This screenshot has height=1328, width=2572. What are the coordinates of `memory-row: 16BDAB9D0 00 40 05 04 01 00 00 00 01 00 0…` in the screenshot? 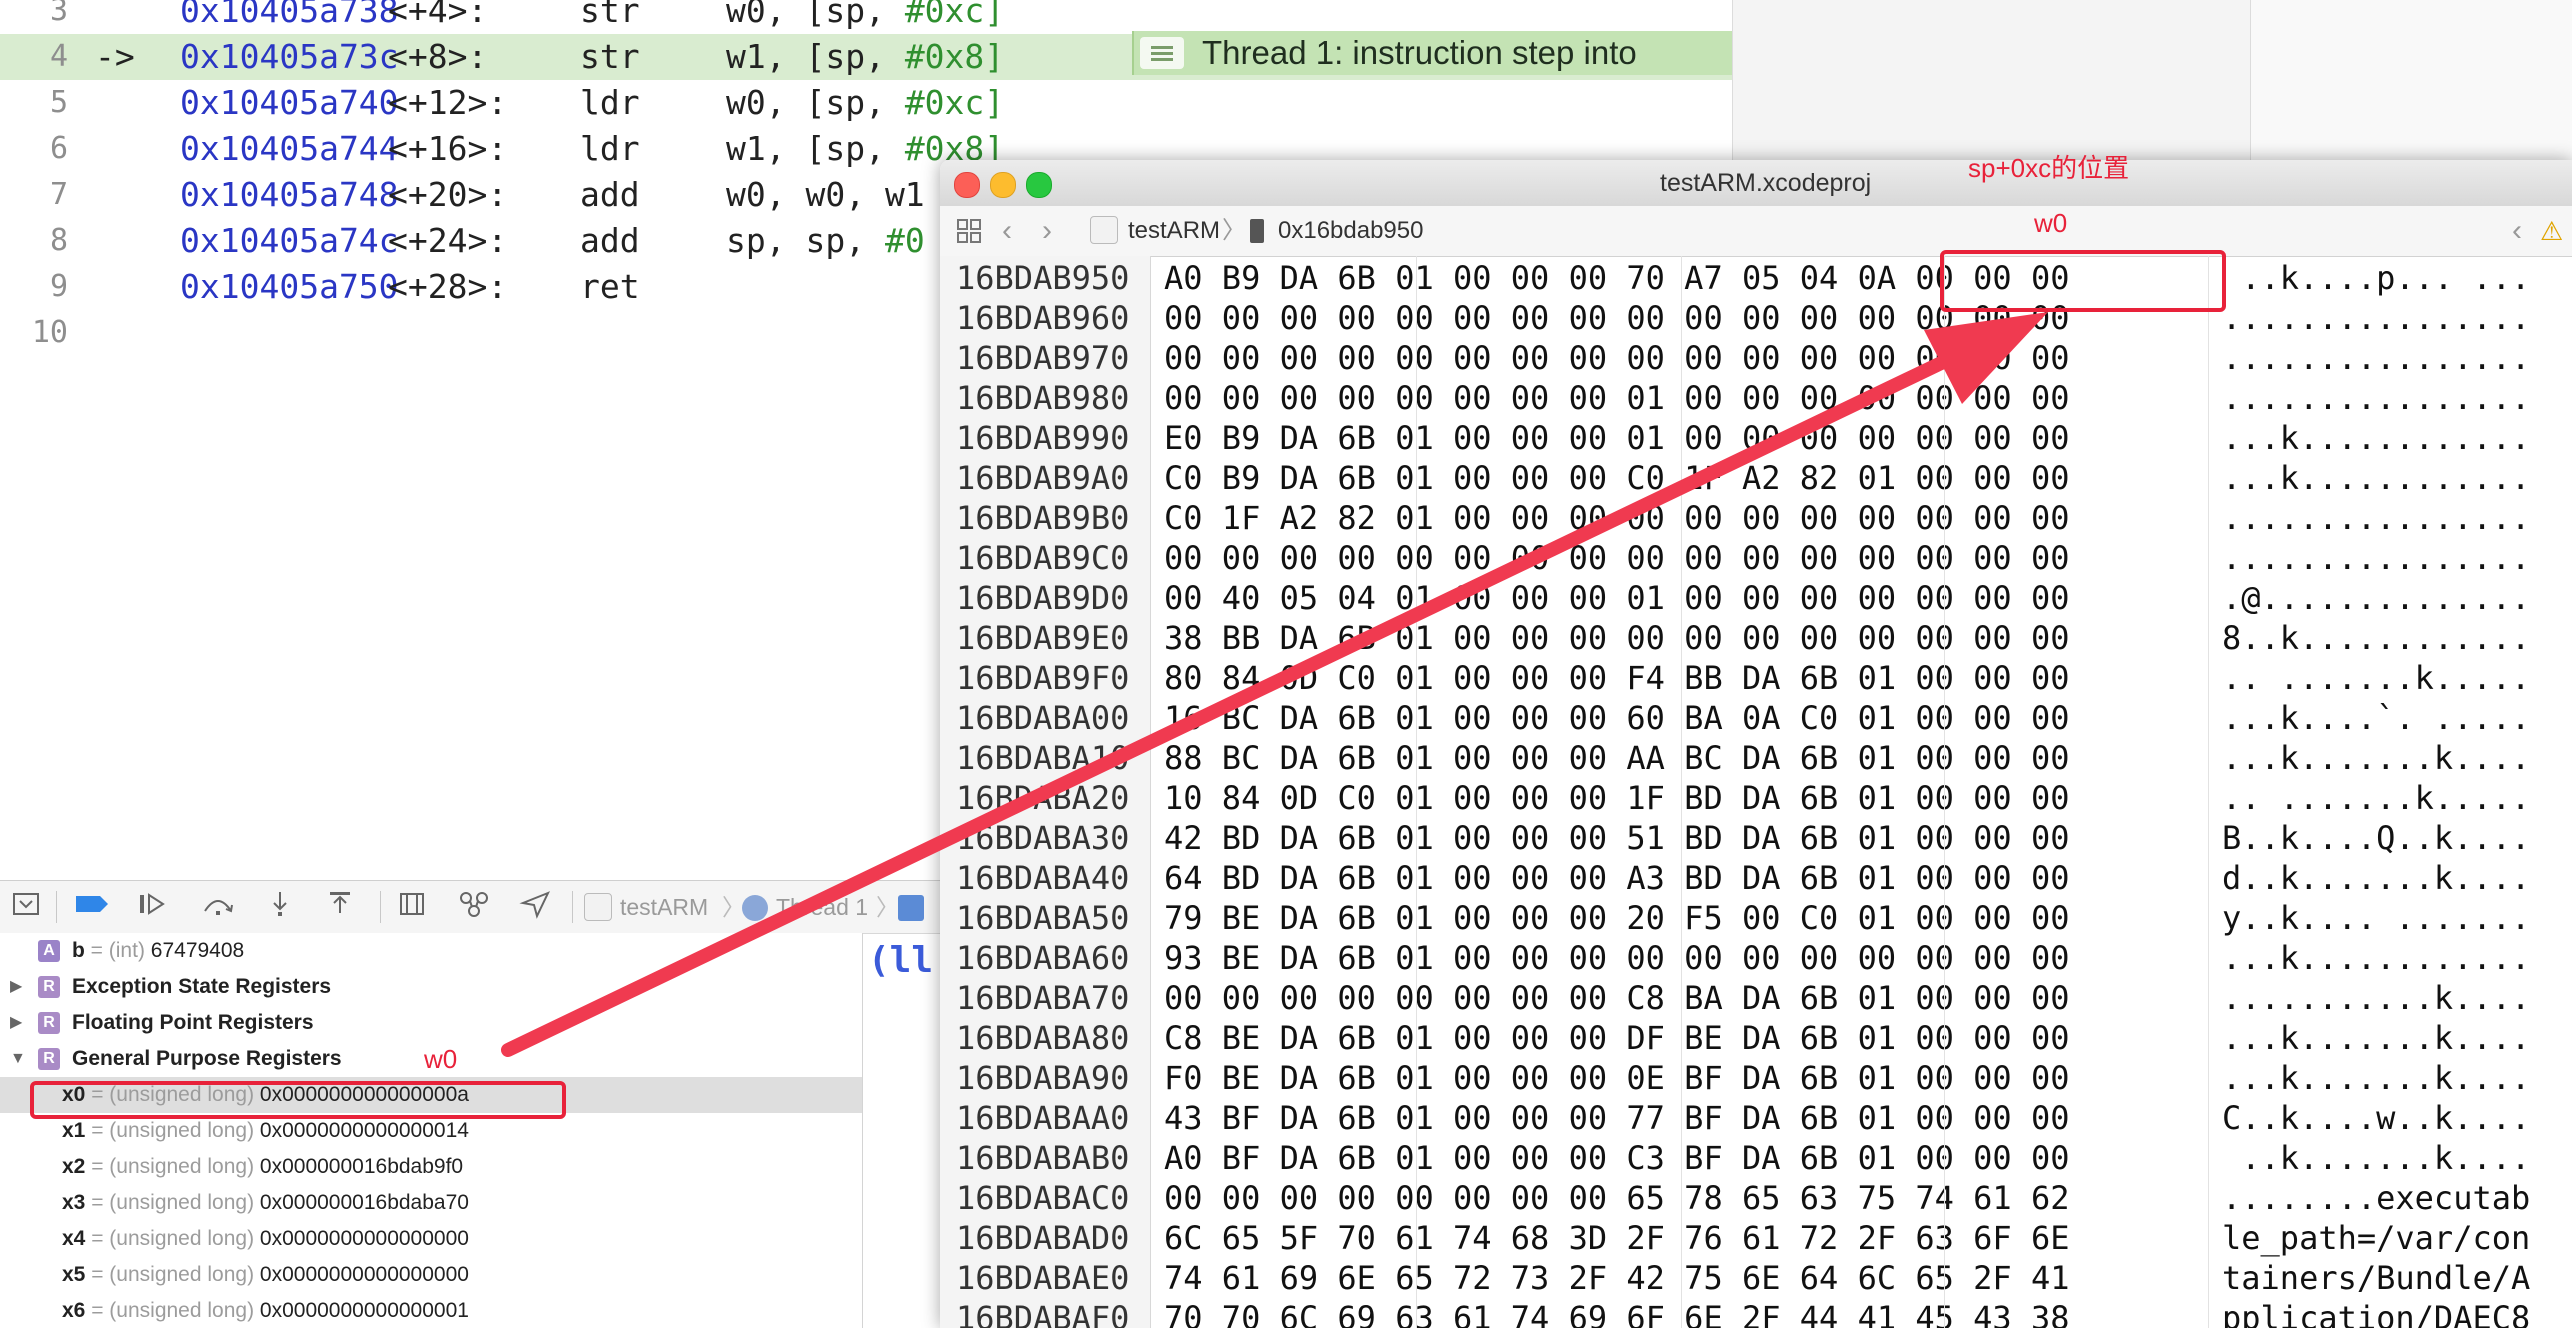 It's located at (1756, 598).